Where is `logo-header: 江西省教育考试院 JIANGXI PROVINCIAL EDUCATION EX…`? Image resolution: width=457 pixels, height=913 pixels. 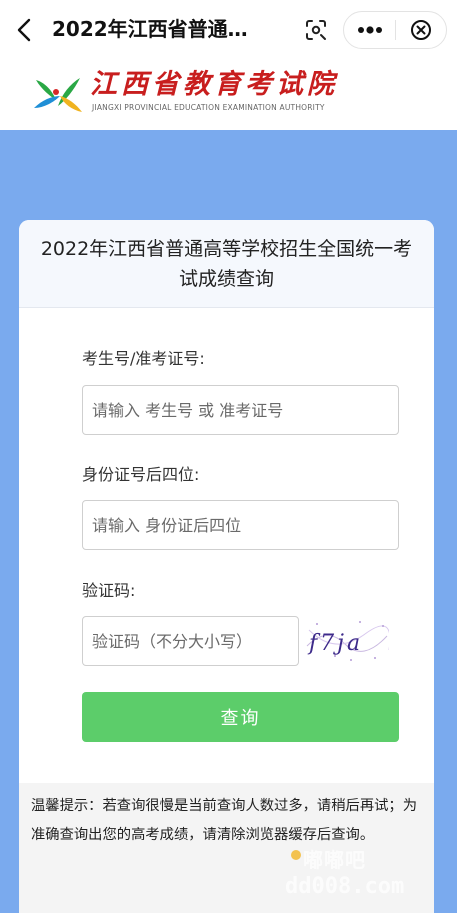
logo-header: 江西省教育考试院 JIANGXI PROVINCIAL EDUCATION EX… is located at coordinates (228, 94).